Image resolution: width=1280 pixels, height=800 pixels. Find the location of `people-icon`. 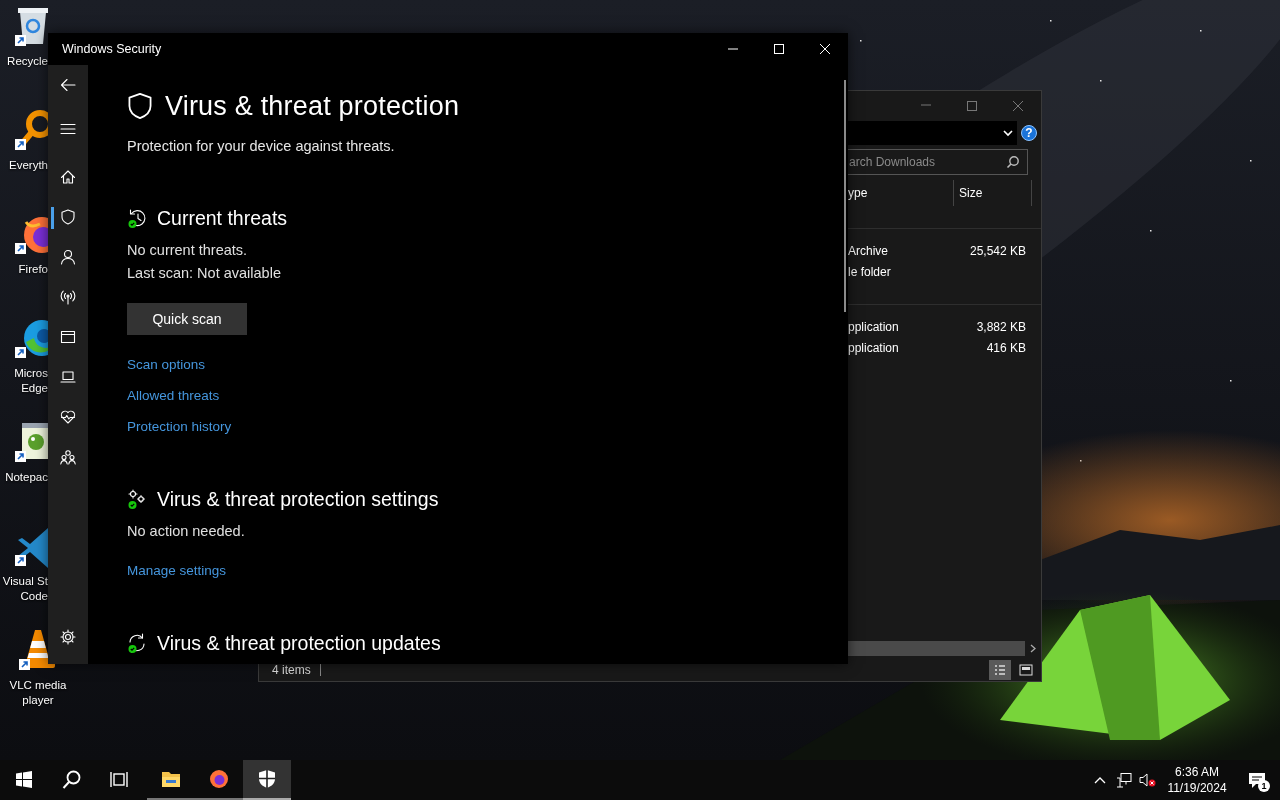

people-icon is located at coordinates (68, 457).